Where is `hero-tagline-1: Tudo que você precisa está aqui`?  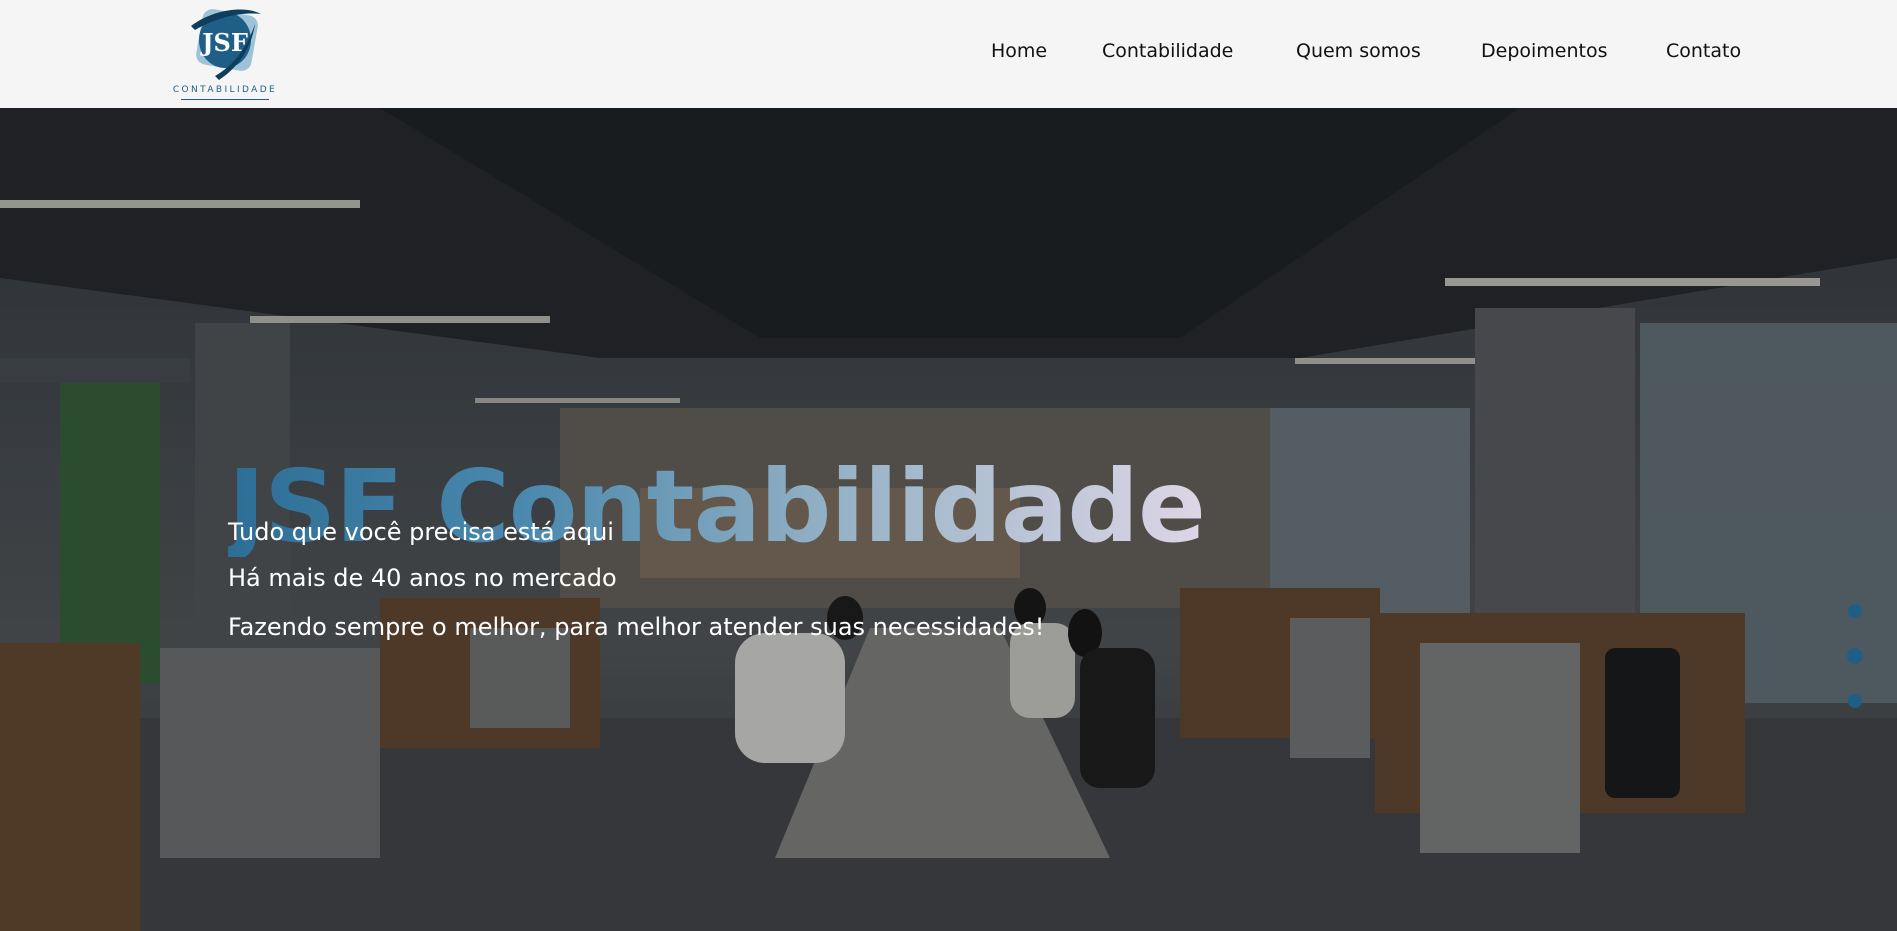 hero-tagline-1: Tudo que você precisa está aqui is located at coordinates (421, 532).